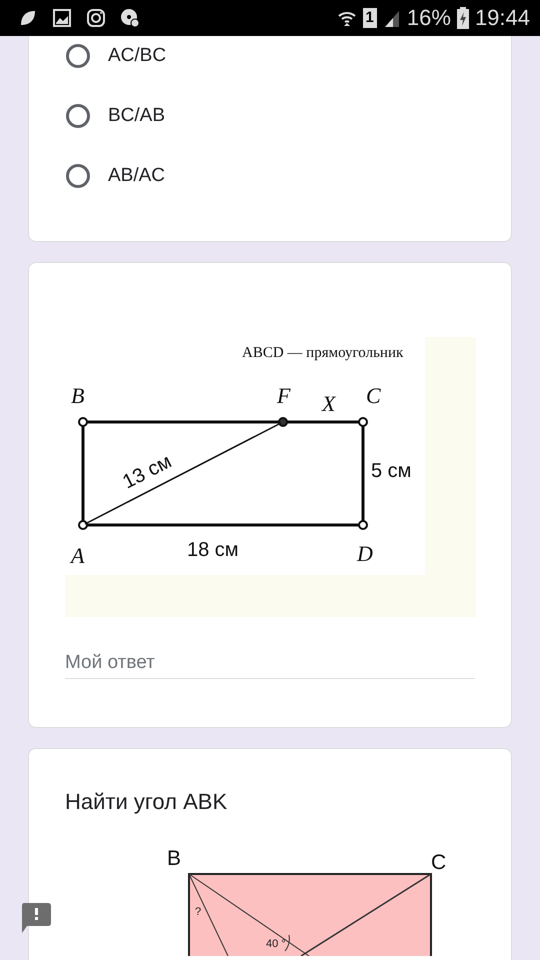  Describe the element at coordinates (198, 912) in the screenshot. I see `angle-label: ?` at that location.